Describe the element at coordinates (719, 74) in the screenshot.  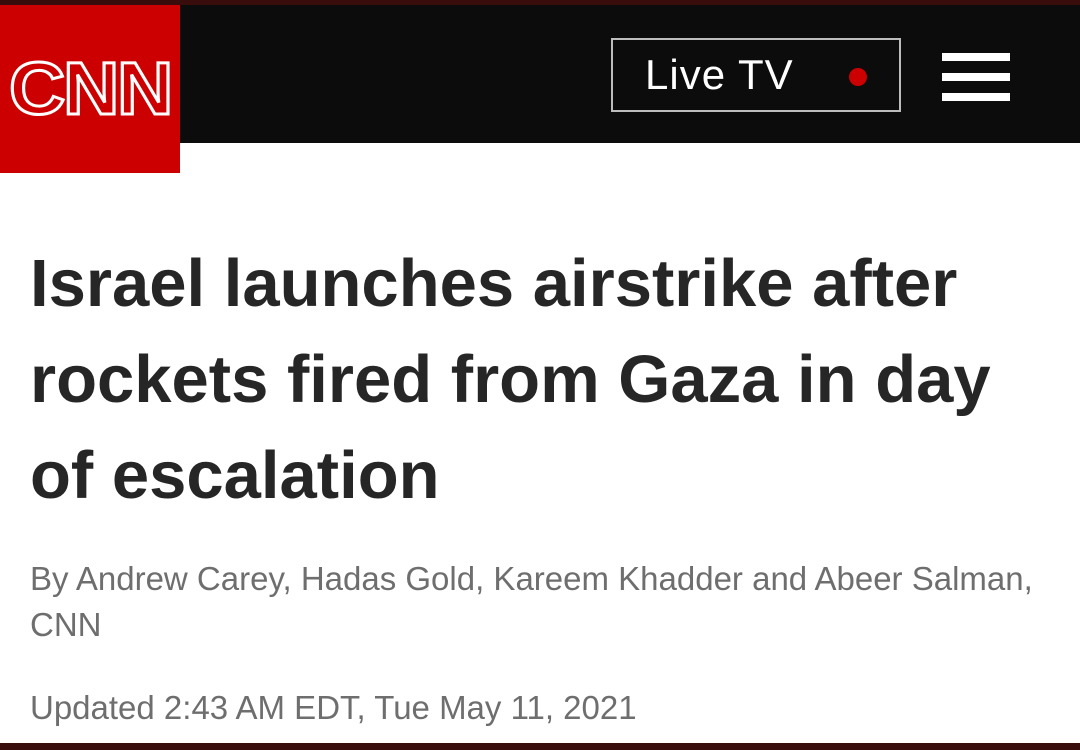
I see `live-tv-label: Live TV` at that location.